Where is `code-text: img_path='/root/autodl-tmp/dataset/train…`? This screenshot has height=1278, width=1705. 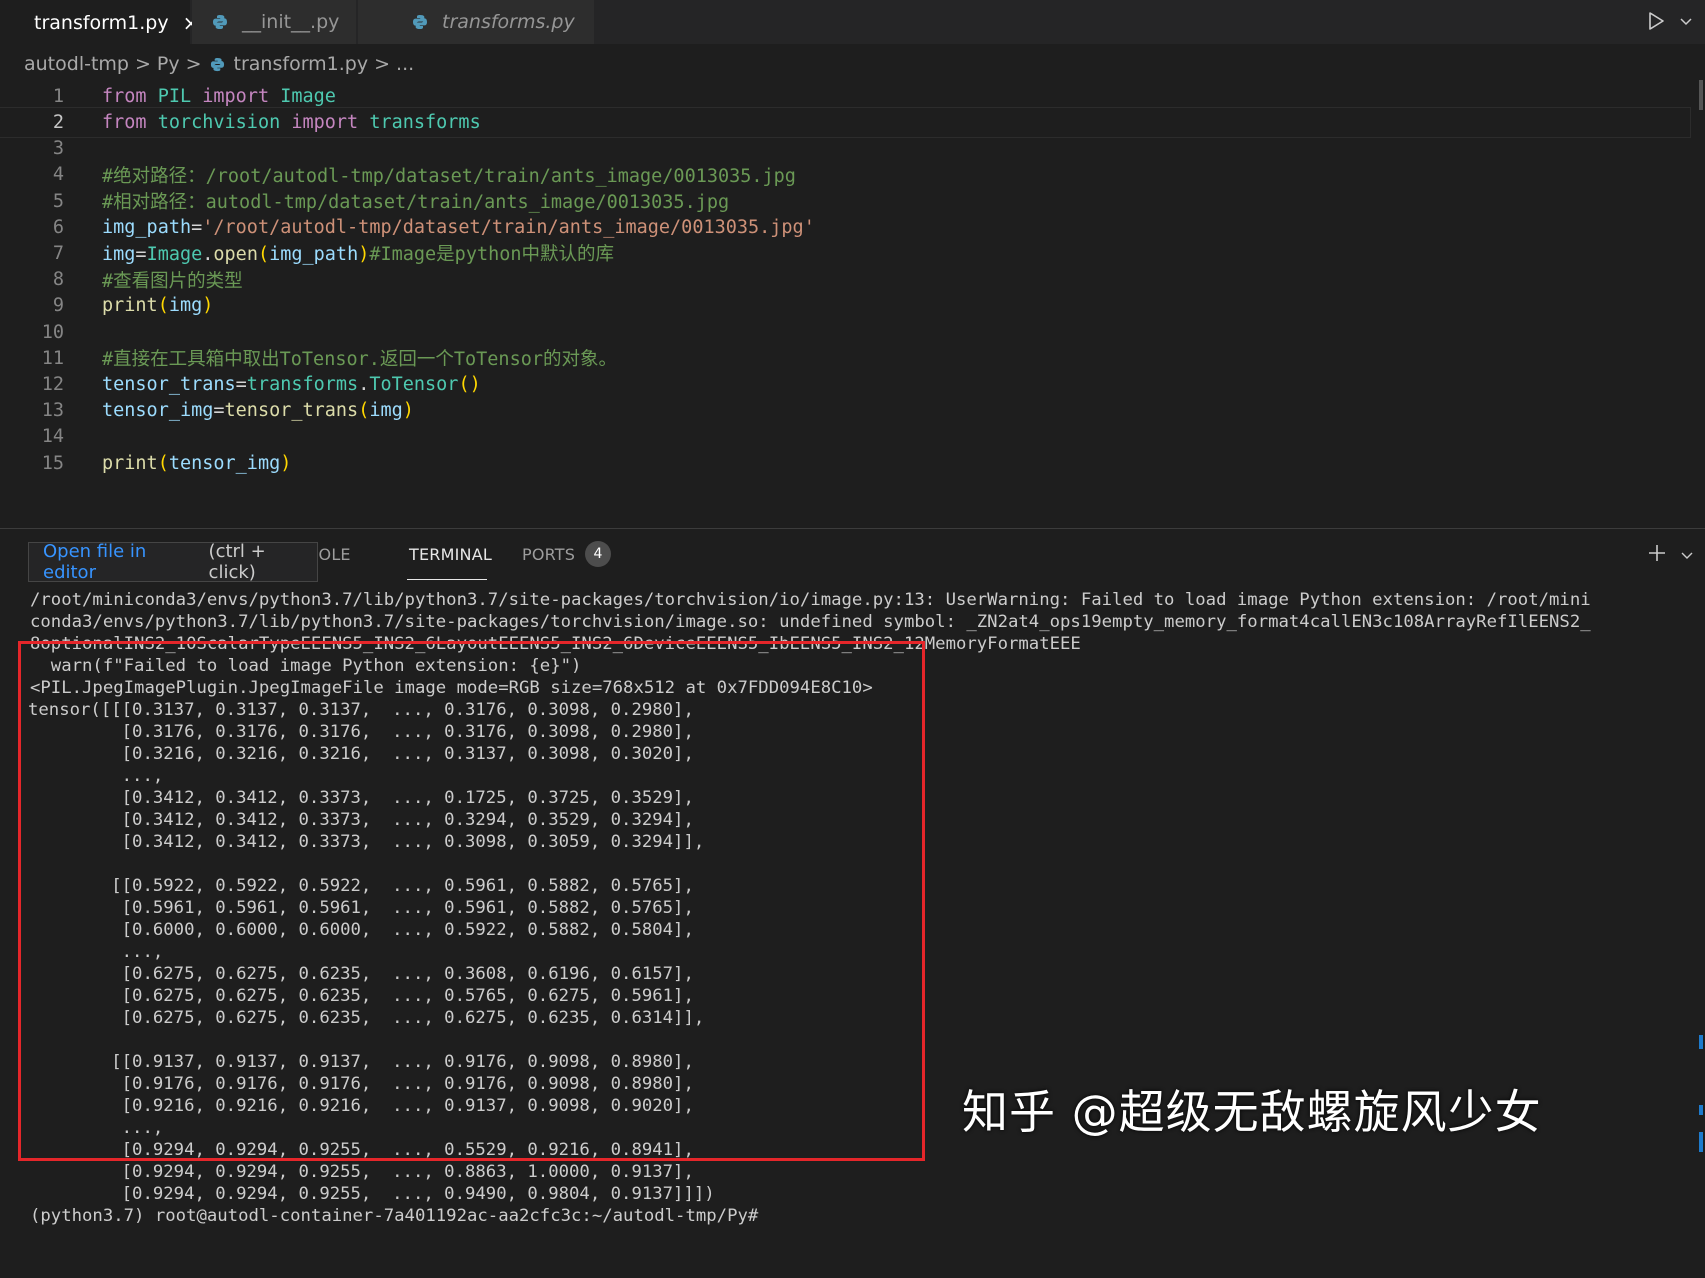 code-text: img_path='/root/autodl-tmp/dataset/train… is located at coordinates (458, 227).